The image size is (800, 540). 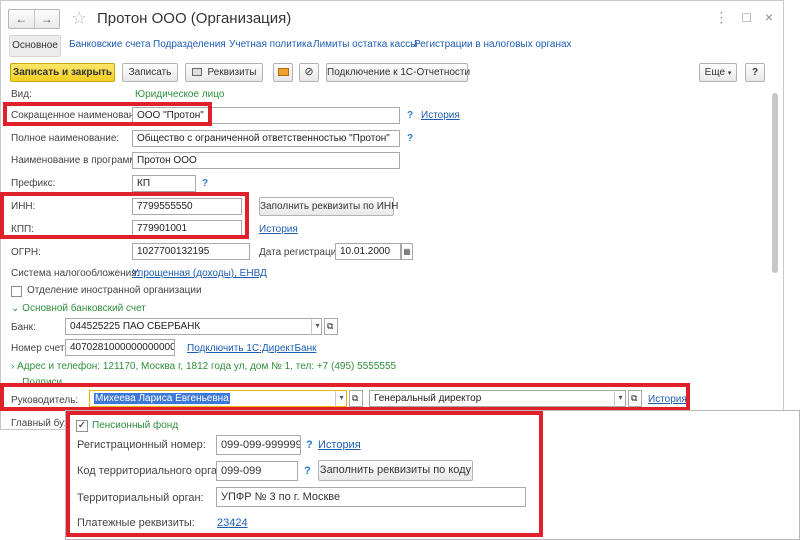 What do you see at coordinates (23, 327) in the screenshot?
I see `bank-label: Банк:` at bounding box center [23, 327].